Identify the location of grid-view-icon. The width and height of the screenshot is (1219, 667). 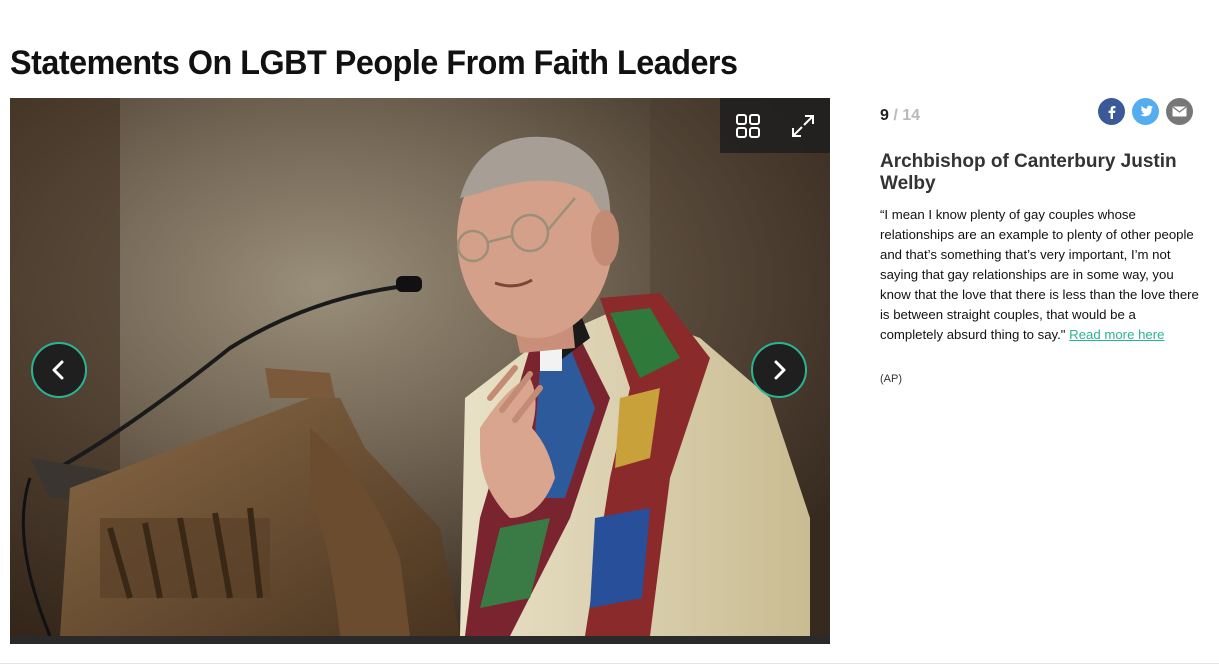
(748, 126).